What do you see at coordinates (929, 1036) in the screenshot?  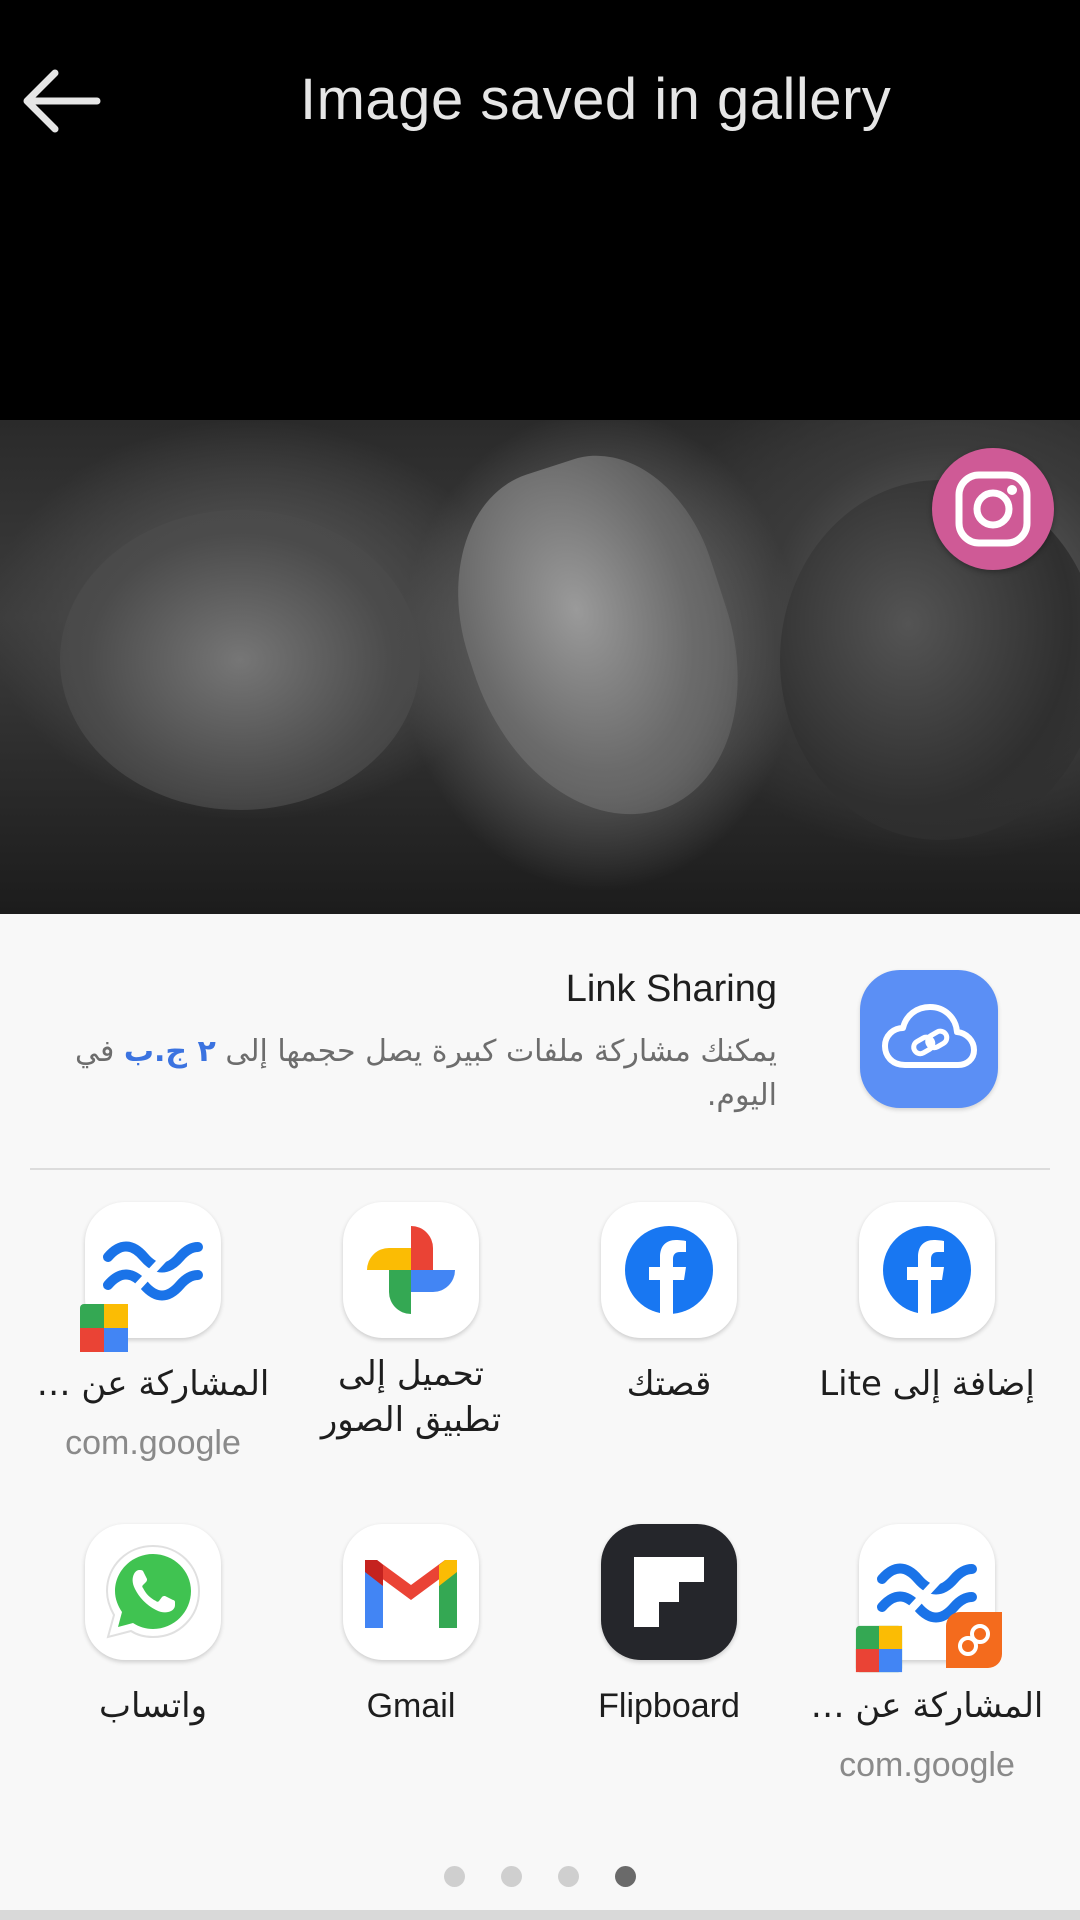 I see `cloud-link-icon` at bounding box center [929, 1036].